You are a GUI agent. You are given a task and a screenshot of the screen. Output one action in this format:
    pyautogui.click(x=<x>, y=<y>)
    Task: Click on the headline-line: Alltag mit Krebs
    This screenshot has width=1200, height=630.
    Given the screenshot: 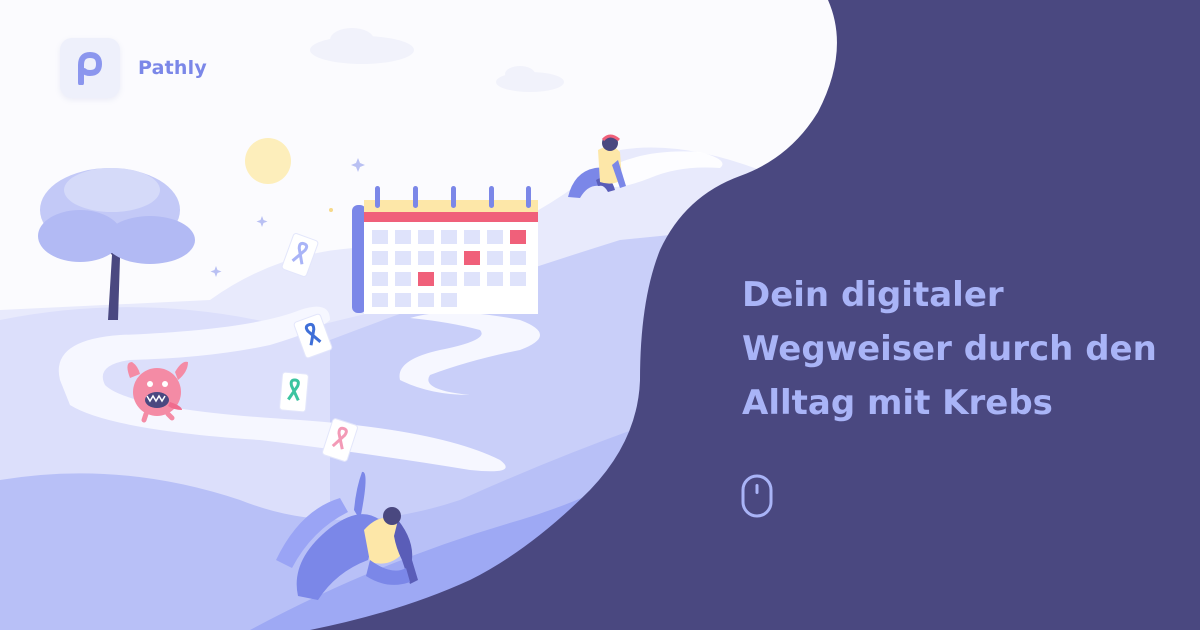 What is the action you would take?
    pyautogui.click(x=897, y=403)
    